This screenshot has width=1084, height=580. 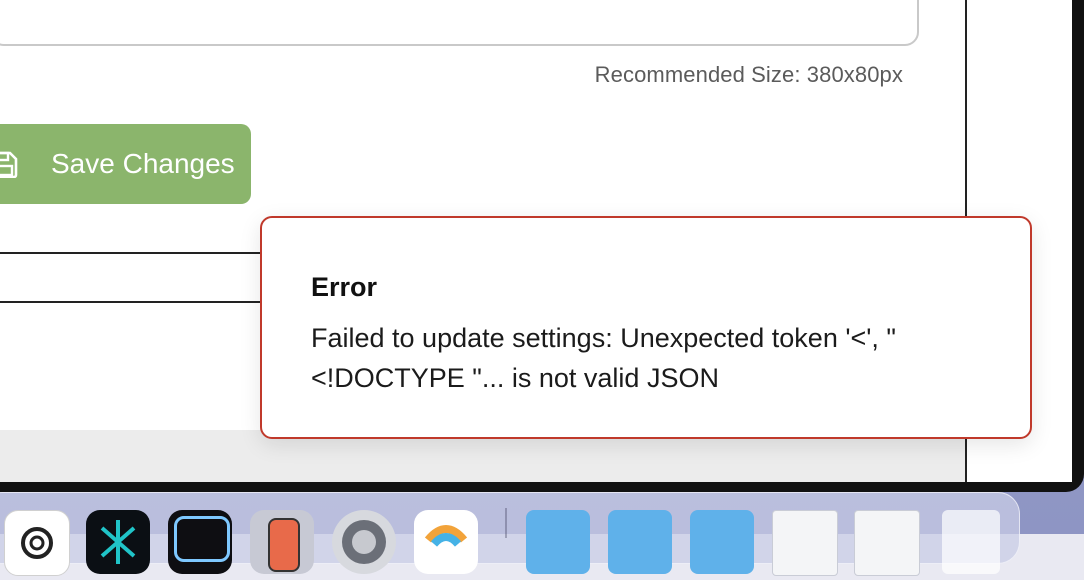 I want to click on perplexity-icon, so click(x=118, y=542).